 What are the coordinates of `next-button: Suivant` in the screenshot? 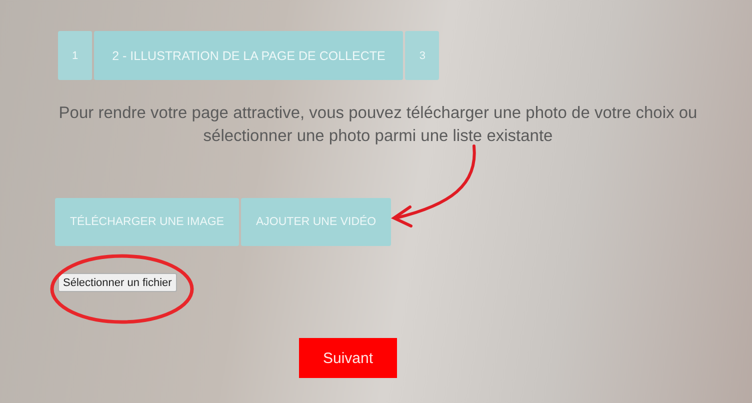 It's located at (348, 358).